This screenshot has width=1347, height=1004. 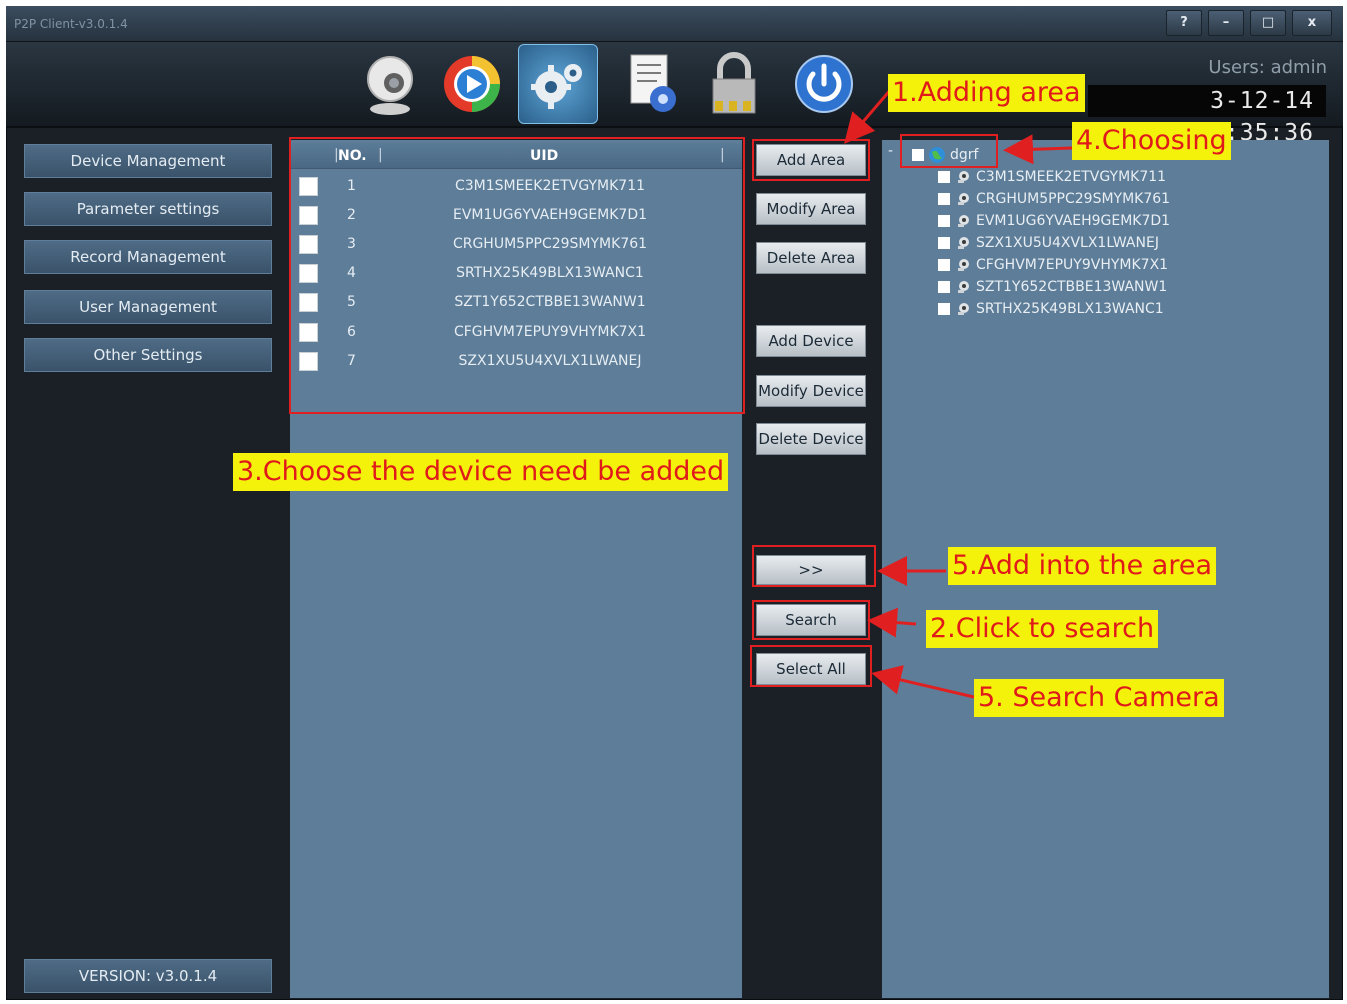 What do you see at coordinates (1099, 698) in the screenshot?
I see `annotation-search-camera: 5. Search Camera` at bounding box center [1099, 698].